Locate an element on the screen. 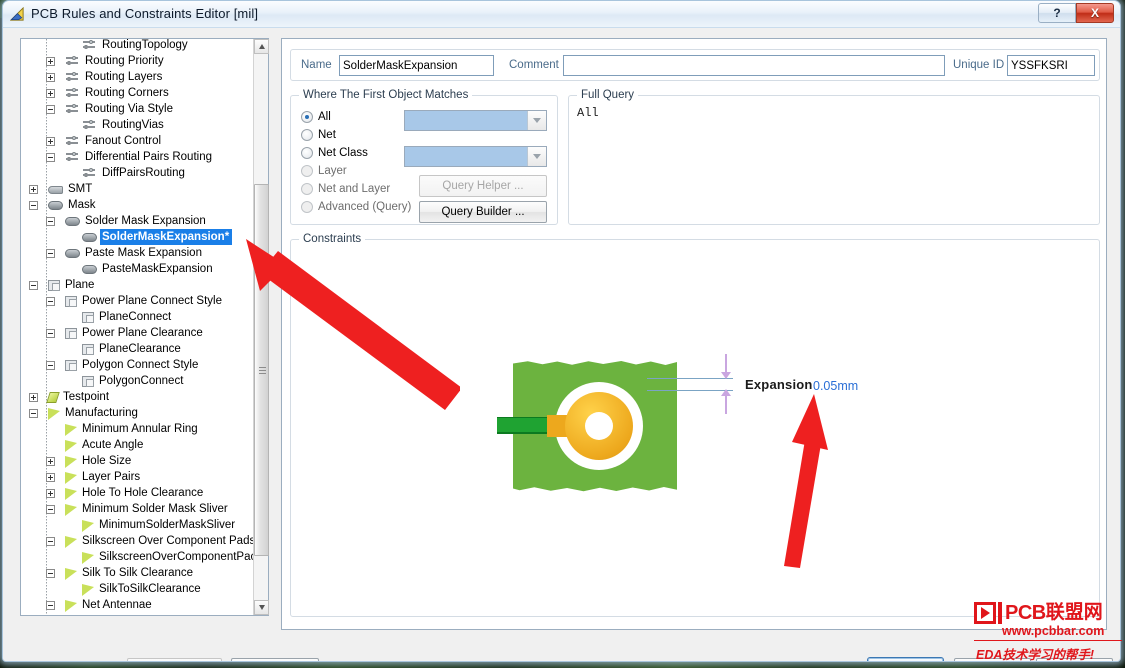  tree-item-layer-pairs: Layer Pairs is located at coordinates (137, 477).